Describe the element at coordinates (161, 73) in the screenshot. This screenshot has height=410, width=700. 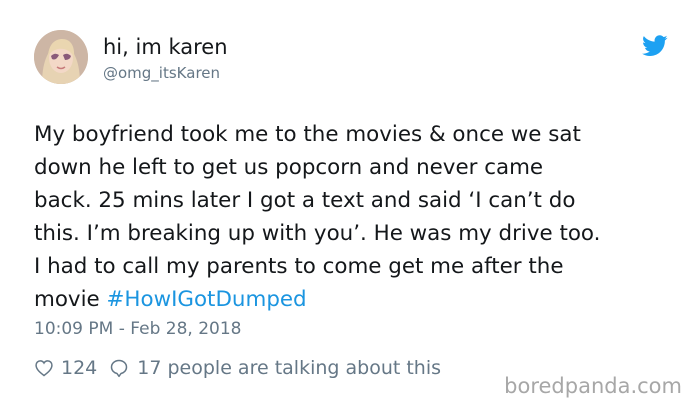
I see `author-handle: @omg_itsKaren` at that location.